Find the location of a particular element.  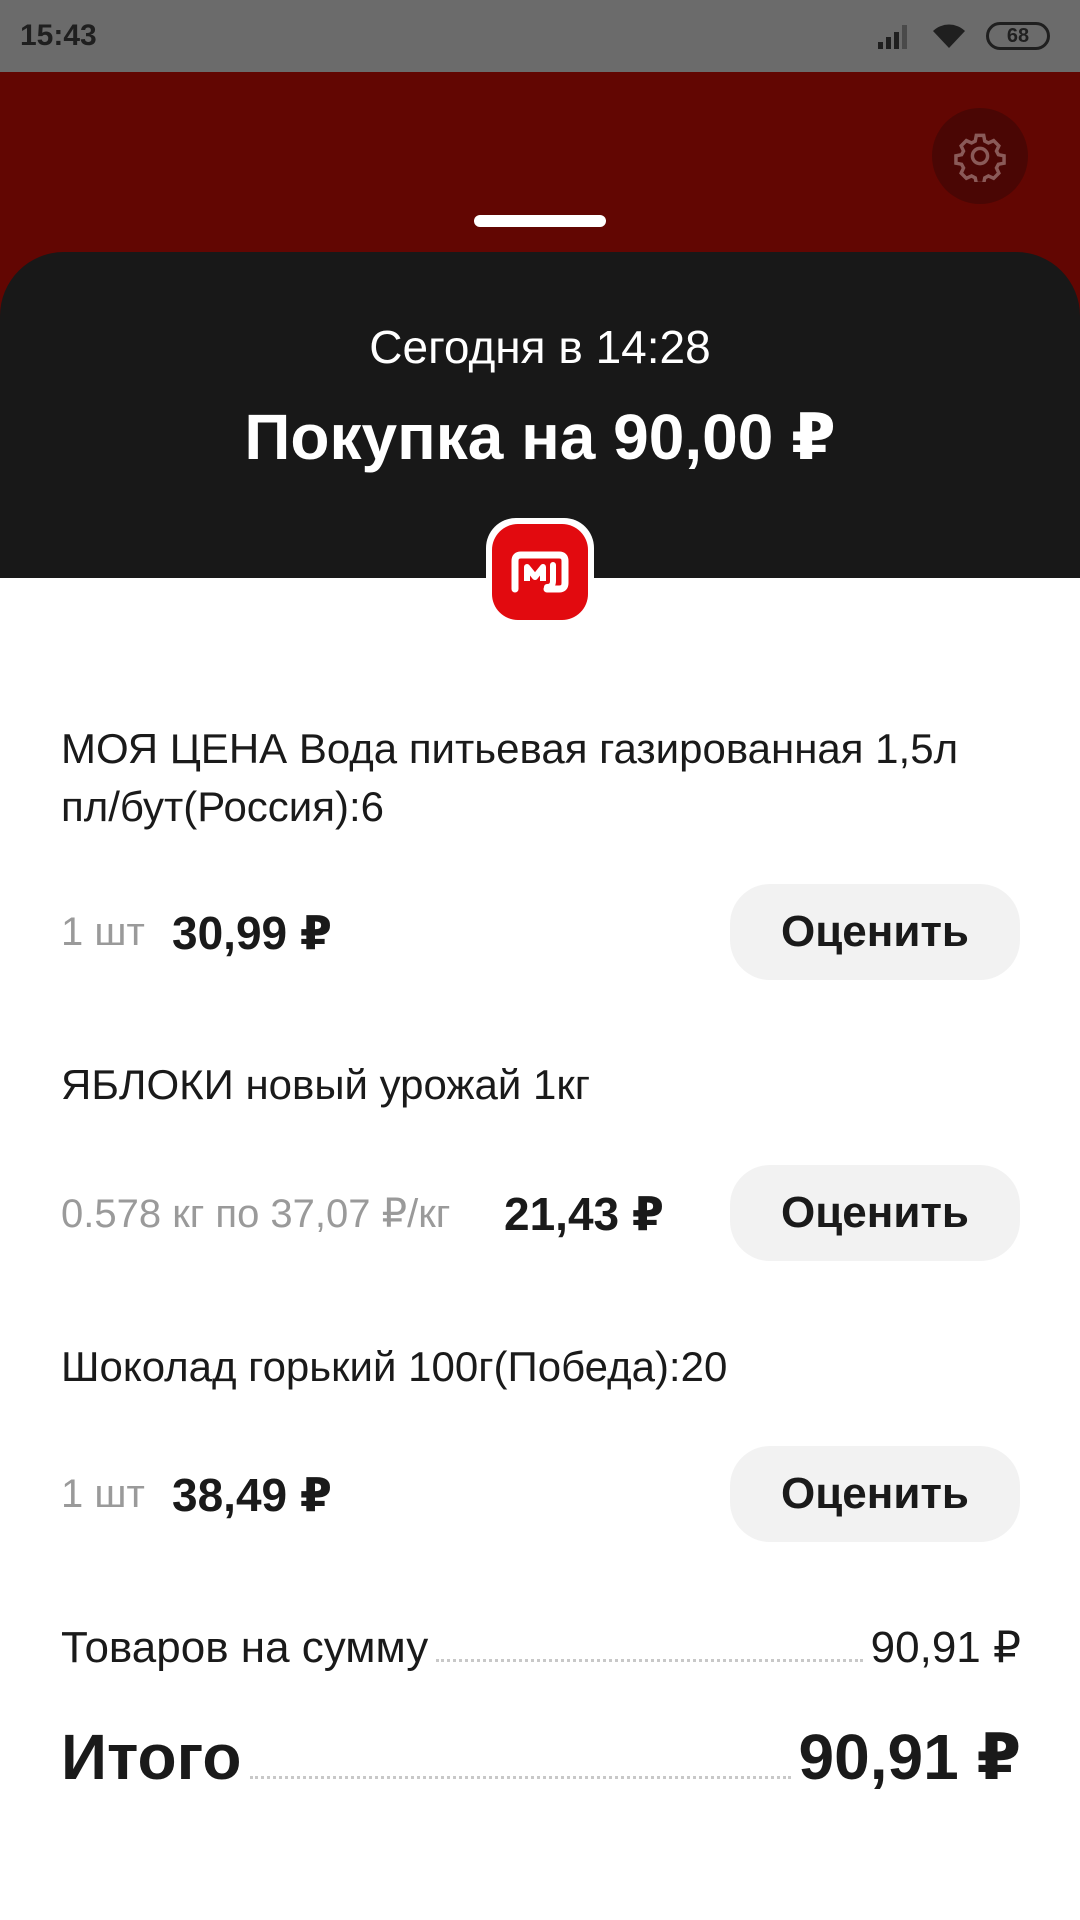

status-bar: 15:43 68 is located at coordinates (540, 36).